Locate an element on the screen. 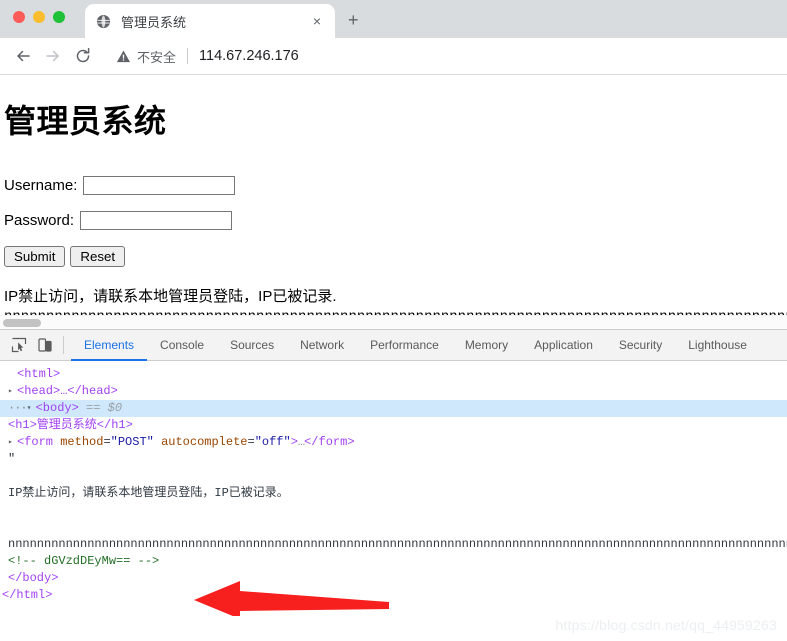 This screenshot has height=641, width=787. maximize-window-button is located at coordinates (59, 17).